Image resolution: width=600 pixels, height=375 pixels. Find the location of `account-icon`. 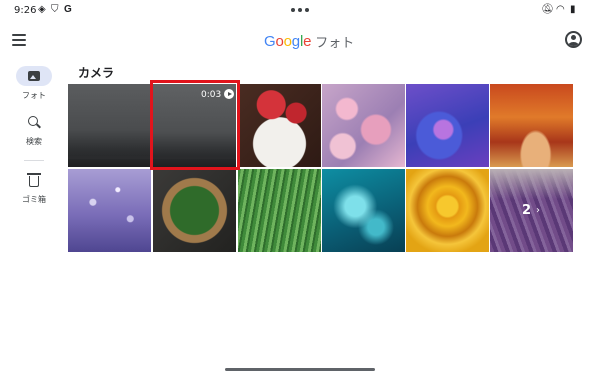

account-icon is located at coordinates (573, 39).